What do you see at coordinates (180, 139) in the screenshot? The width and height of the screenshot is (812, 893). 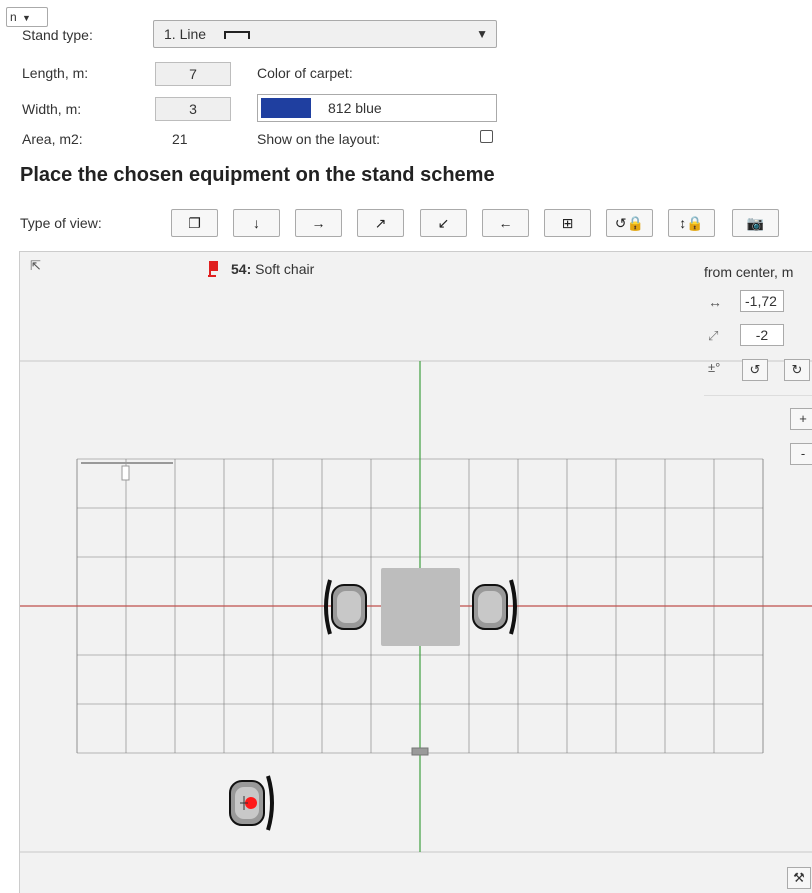 I see `area-value: 21` at bounding box center [180, 139].